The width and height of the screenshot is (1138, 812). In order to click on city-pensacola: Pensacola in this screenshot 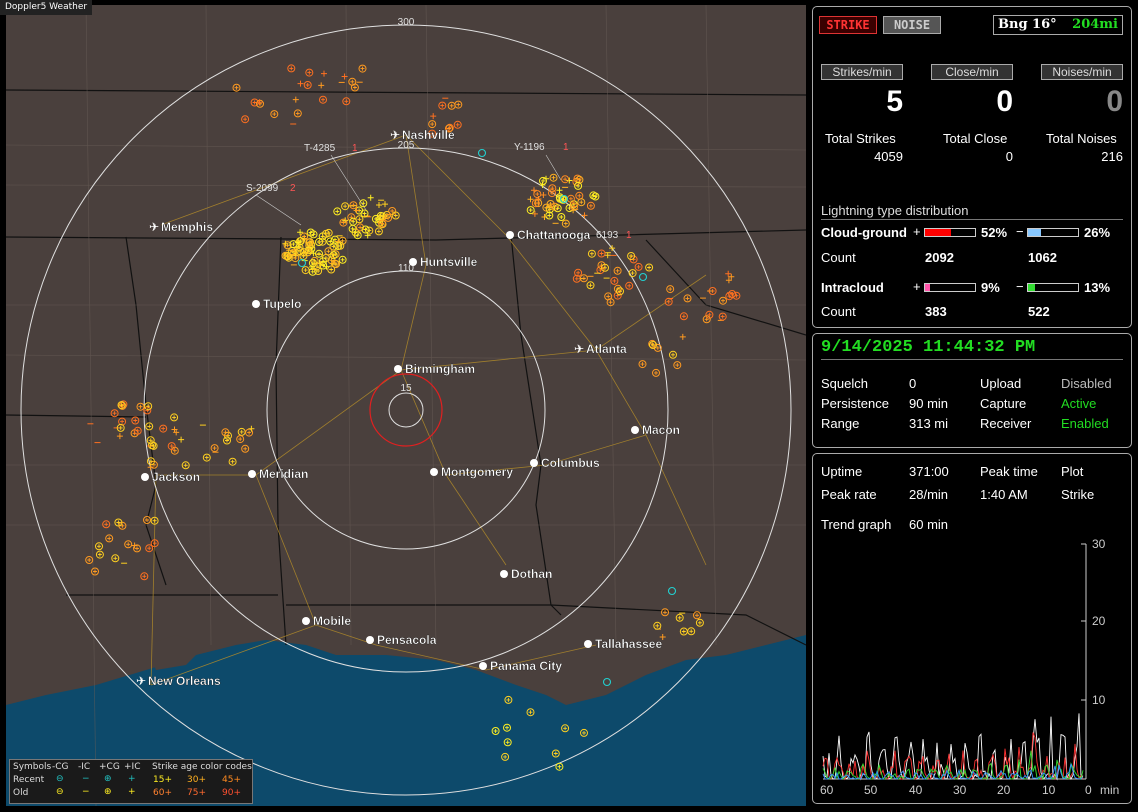, I will do `click(401, 640)`.